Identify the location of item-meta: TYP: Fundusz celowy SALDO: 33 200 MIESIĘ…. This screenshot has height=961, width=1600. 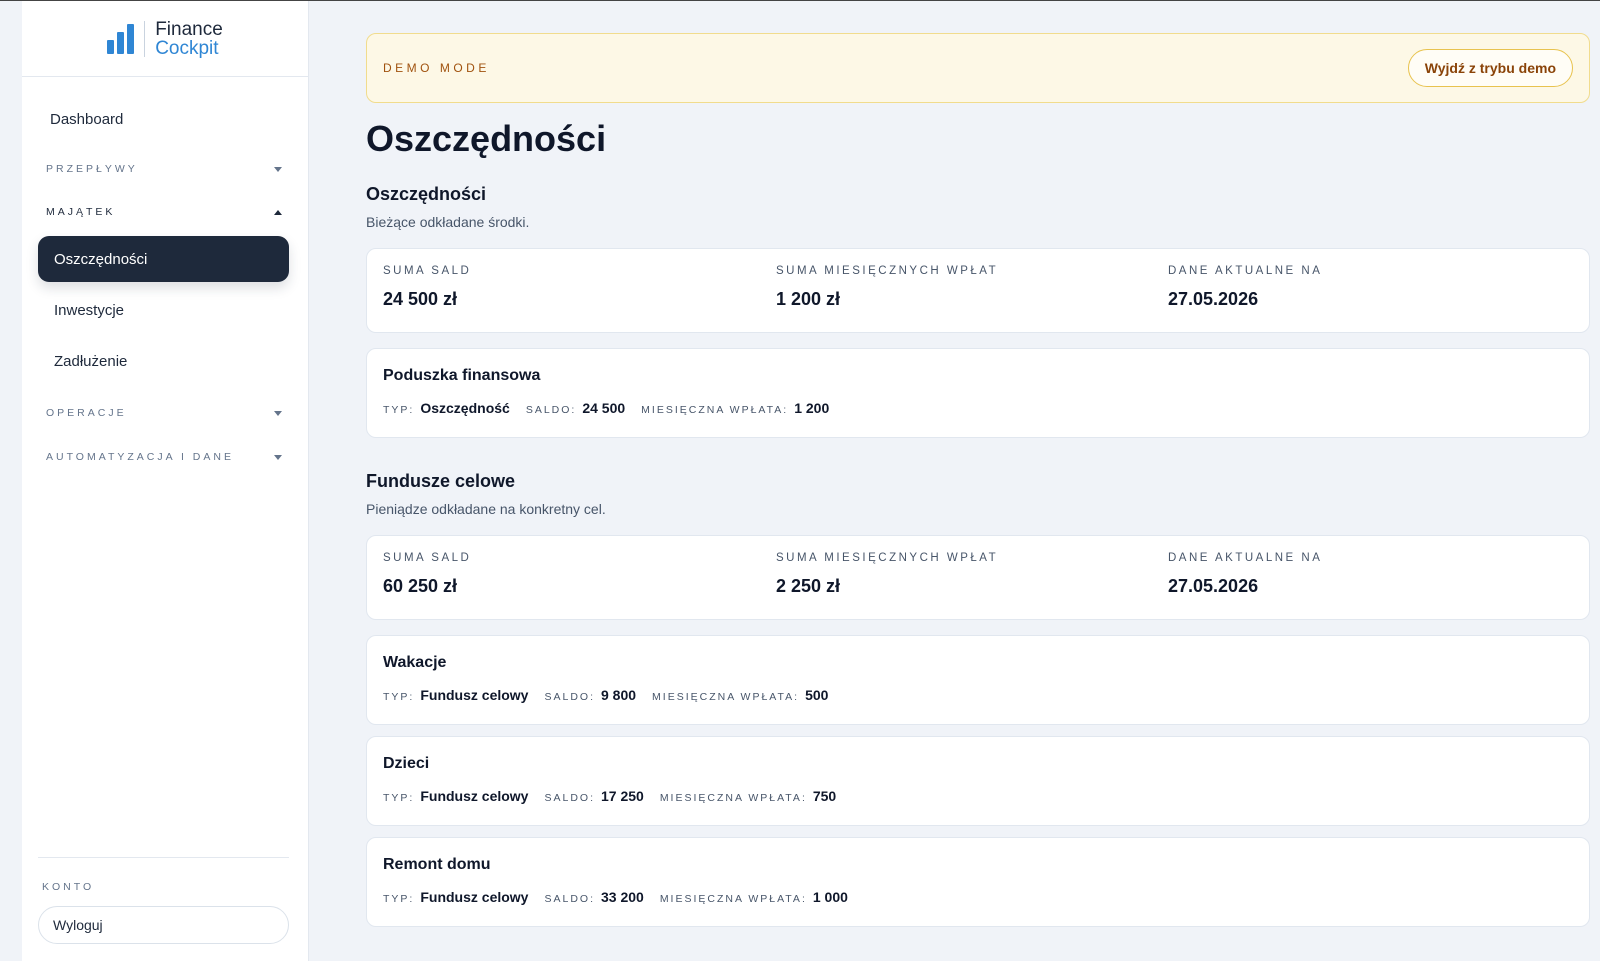
(623, 897).